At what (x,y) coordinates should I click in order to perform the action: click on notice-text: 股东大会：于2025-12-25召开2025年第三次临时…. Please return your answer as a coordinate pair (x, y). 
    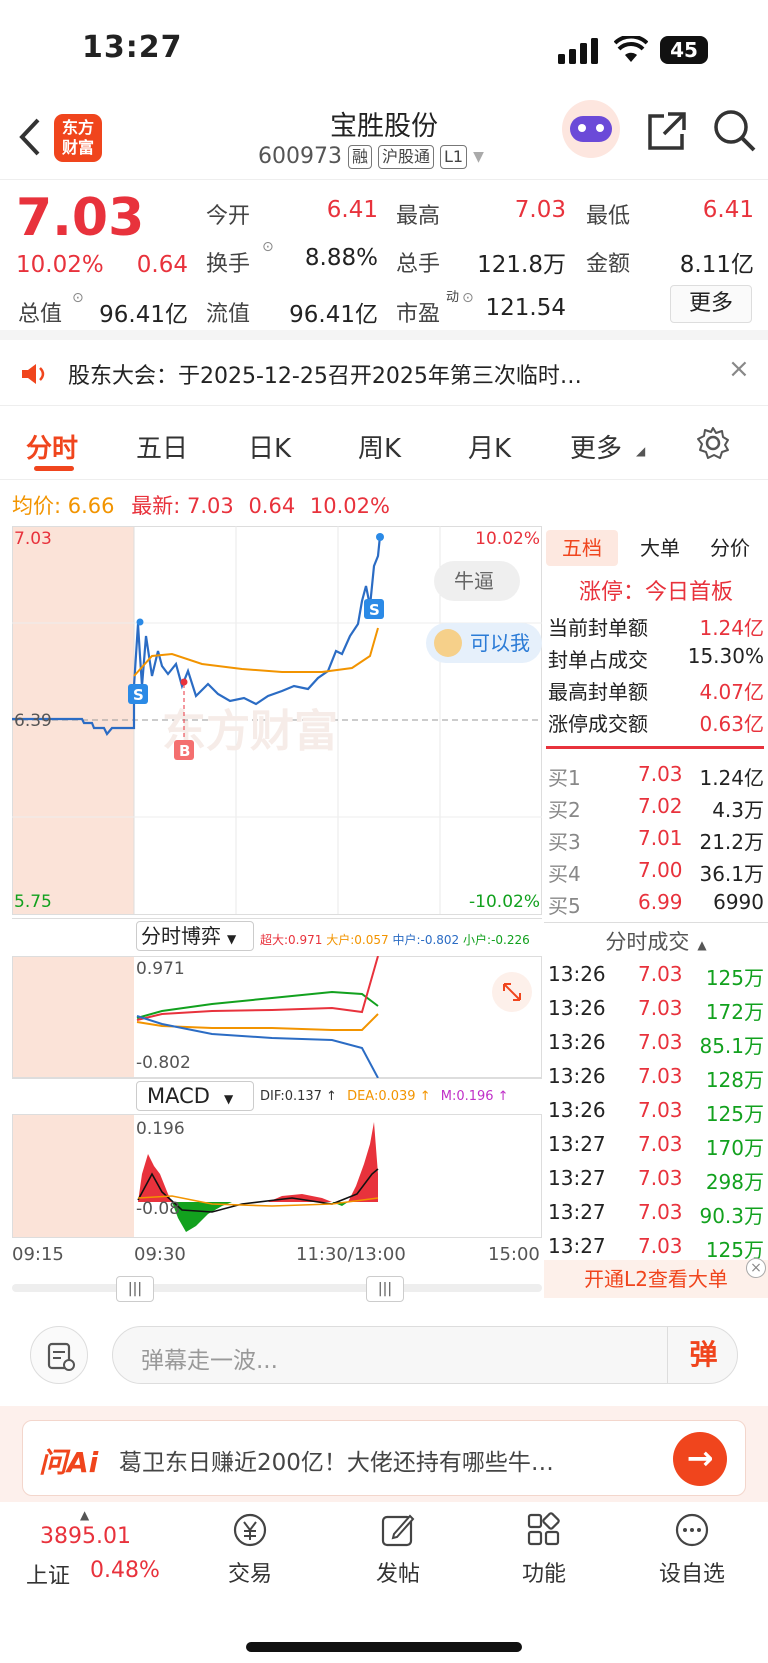
    Looking at the image, I should click on (325, 376).